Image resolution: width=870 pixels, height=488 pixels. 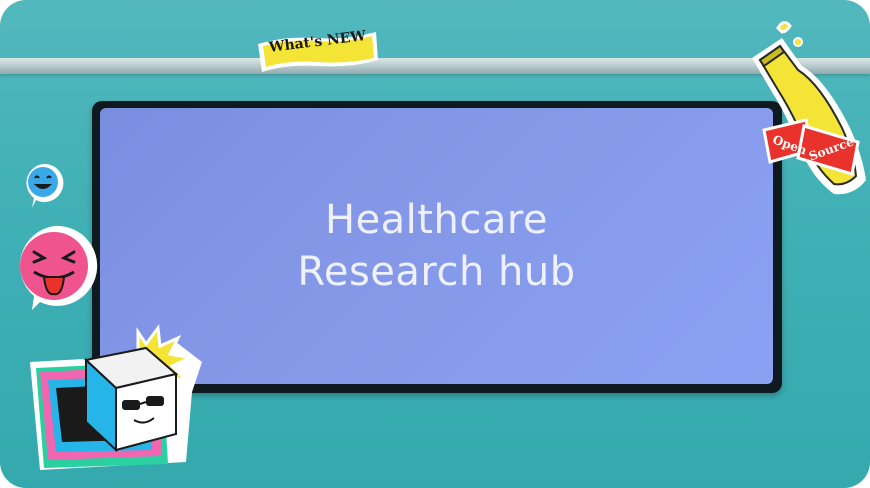 I want to click on smiley-icon, so click(x=45, y=185).